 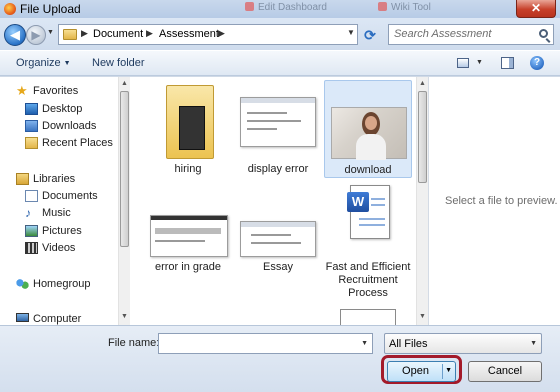 I want to click on back-button: ◀, so click(x=15, y=35).